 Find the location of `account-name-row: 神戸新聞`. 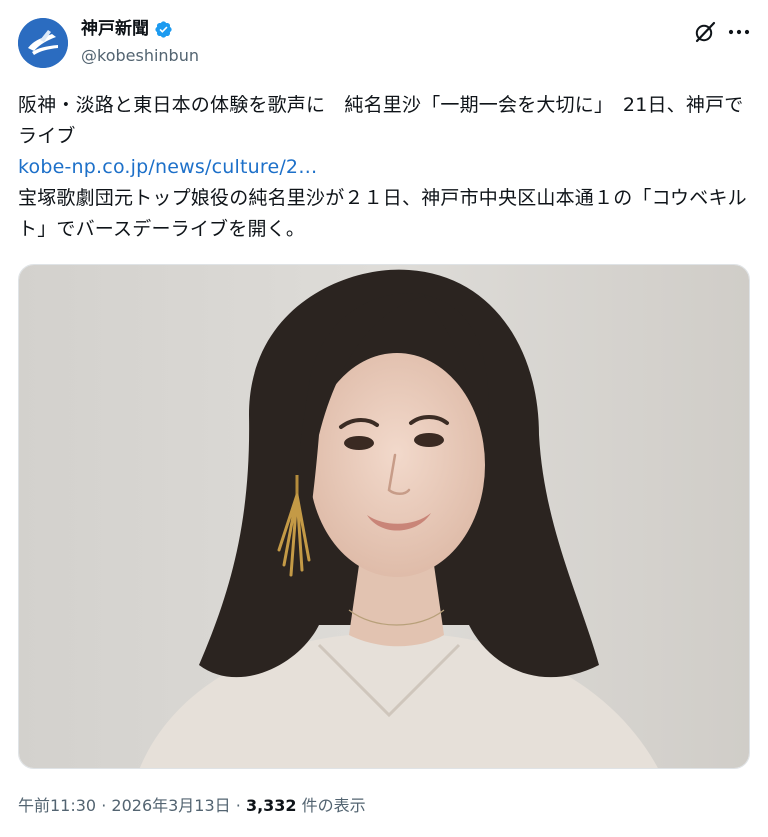

account-name-row: 神戸新聞 is located at coordinates (127, 29).